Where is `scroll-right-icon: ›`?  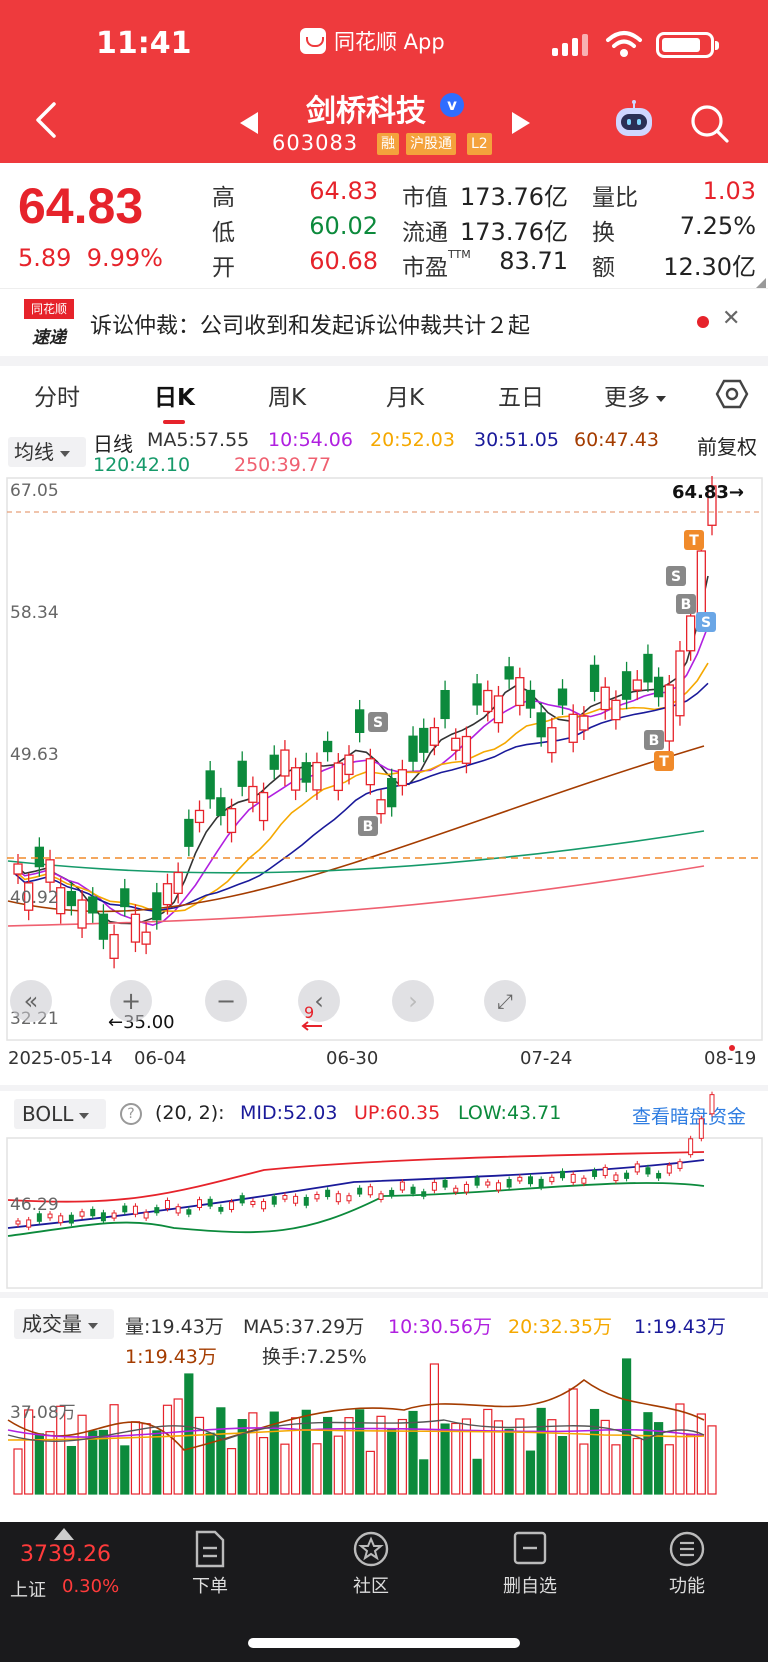
scroll-right-icon: › is located at coordinates (413, 1001).